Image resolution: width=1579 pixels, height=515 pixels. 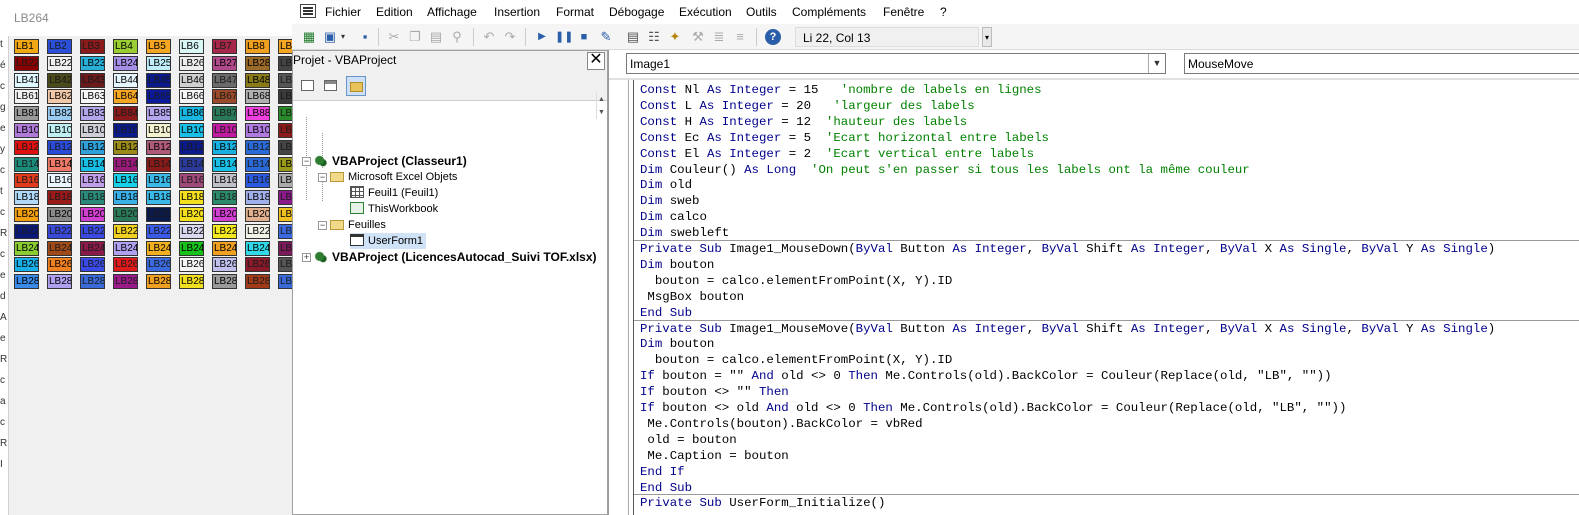 What do you see at coordinates (436, 37) in the screenshot?
I see `paste-icon: ▤` at bounding box center [436, 37].